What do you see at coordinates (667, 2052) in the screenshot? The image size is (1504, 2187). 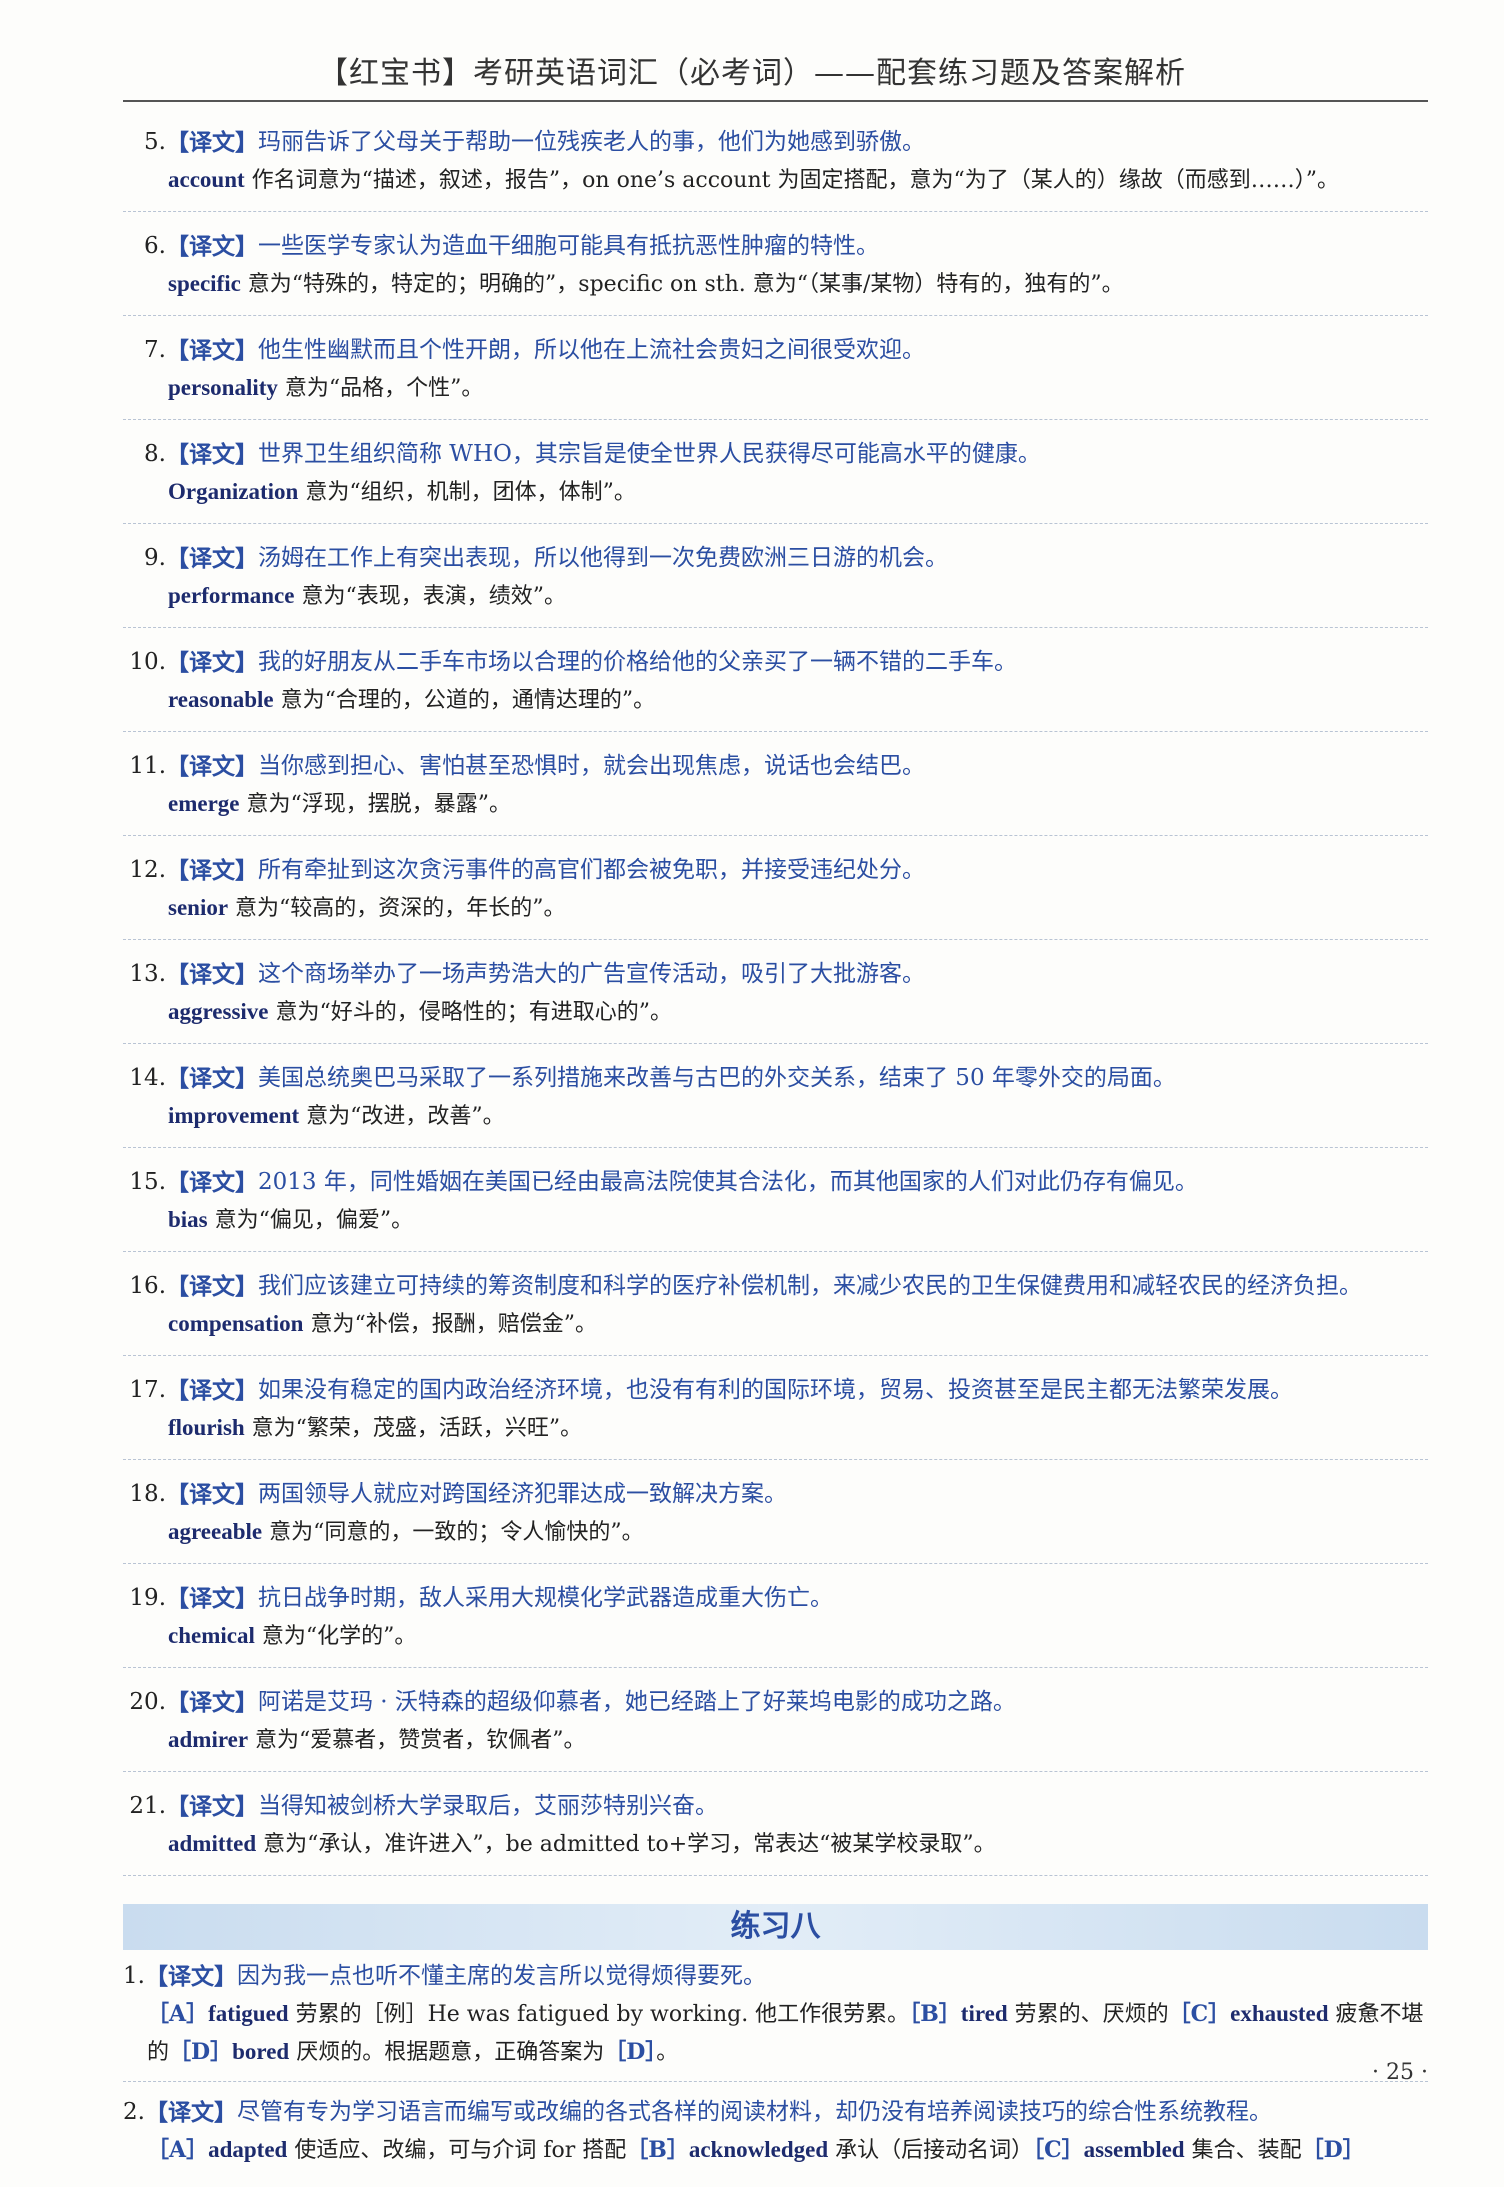 I see `answer-end: 。` at bounding box center [667, 2052].